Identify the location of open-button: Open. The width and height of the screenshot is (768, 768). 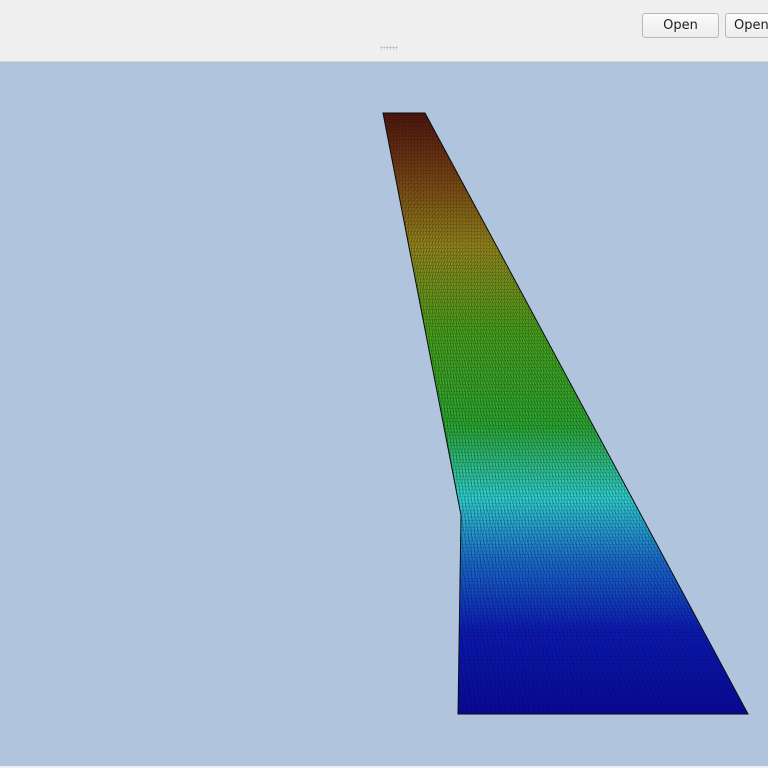
(680, 25).